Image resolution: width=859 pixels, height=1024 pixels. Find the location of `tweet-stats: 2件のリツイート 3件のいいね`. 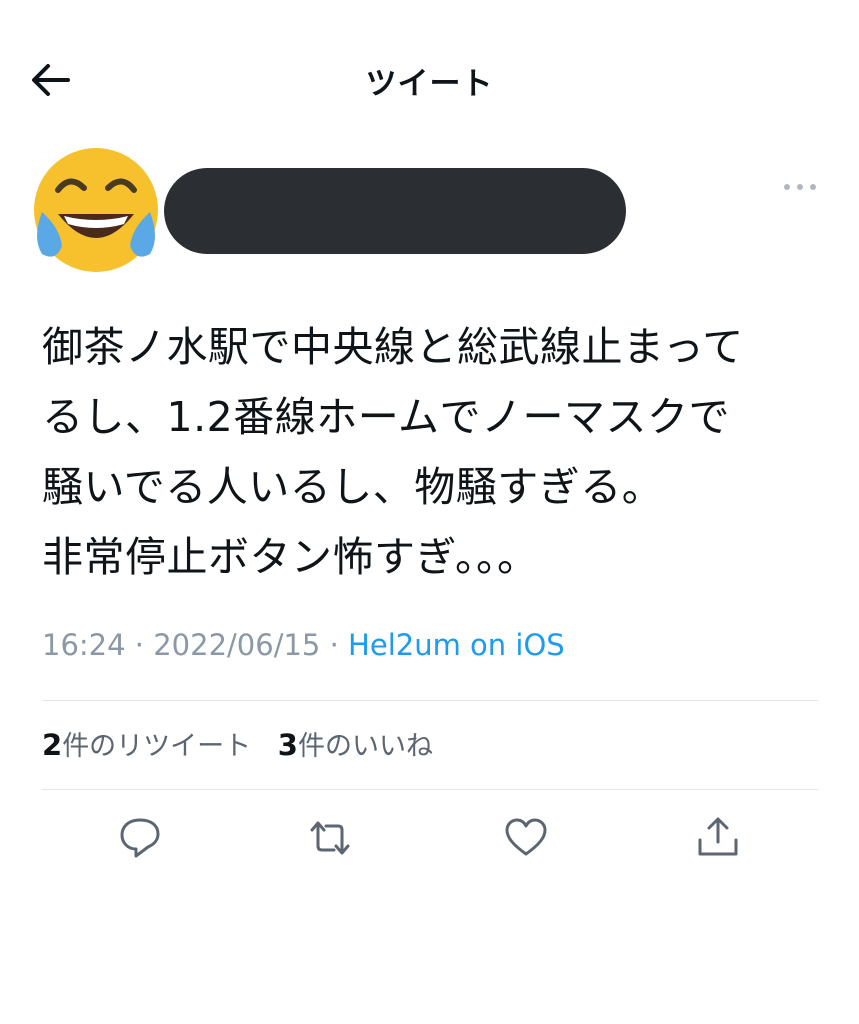

tweet-stats: 2件のリツイート 3件のいいね is located at coordinates (246, 743).